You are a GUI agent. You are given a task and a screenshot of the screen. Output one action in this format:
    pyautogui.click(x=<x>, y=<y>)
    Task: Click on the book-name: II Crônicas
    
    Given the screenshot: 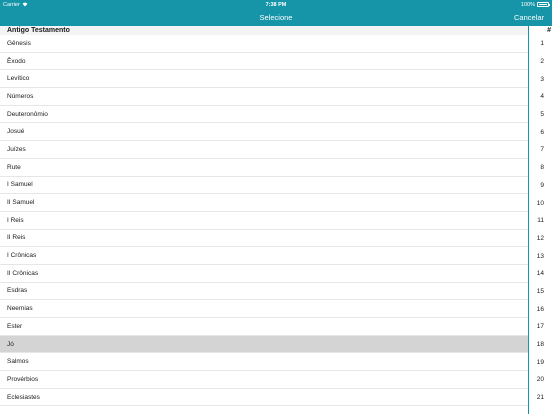 What is the action you would take?
    pyautogui.click(x=23, y=273)
    